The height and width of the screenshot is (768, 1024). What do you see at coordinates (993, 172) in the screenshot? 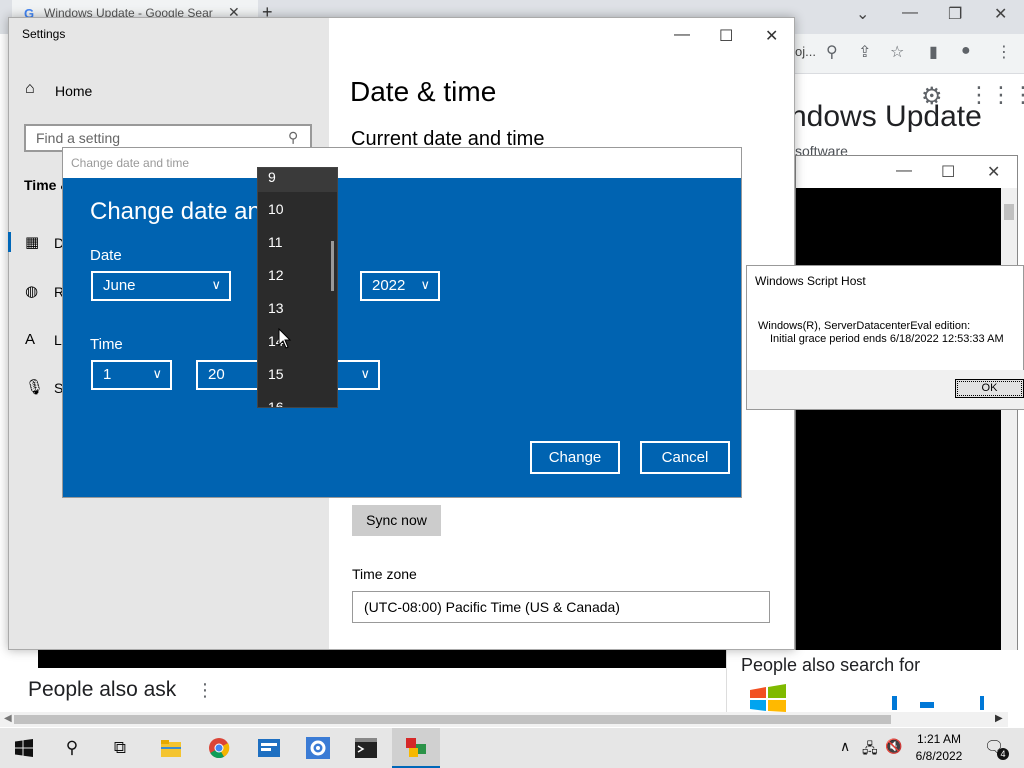
I see `terminal-close-icon: ✕` at bounding box center [993, 172].